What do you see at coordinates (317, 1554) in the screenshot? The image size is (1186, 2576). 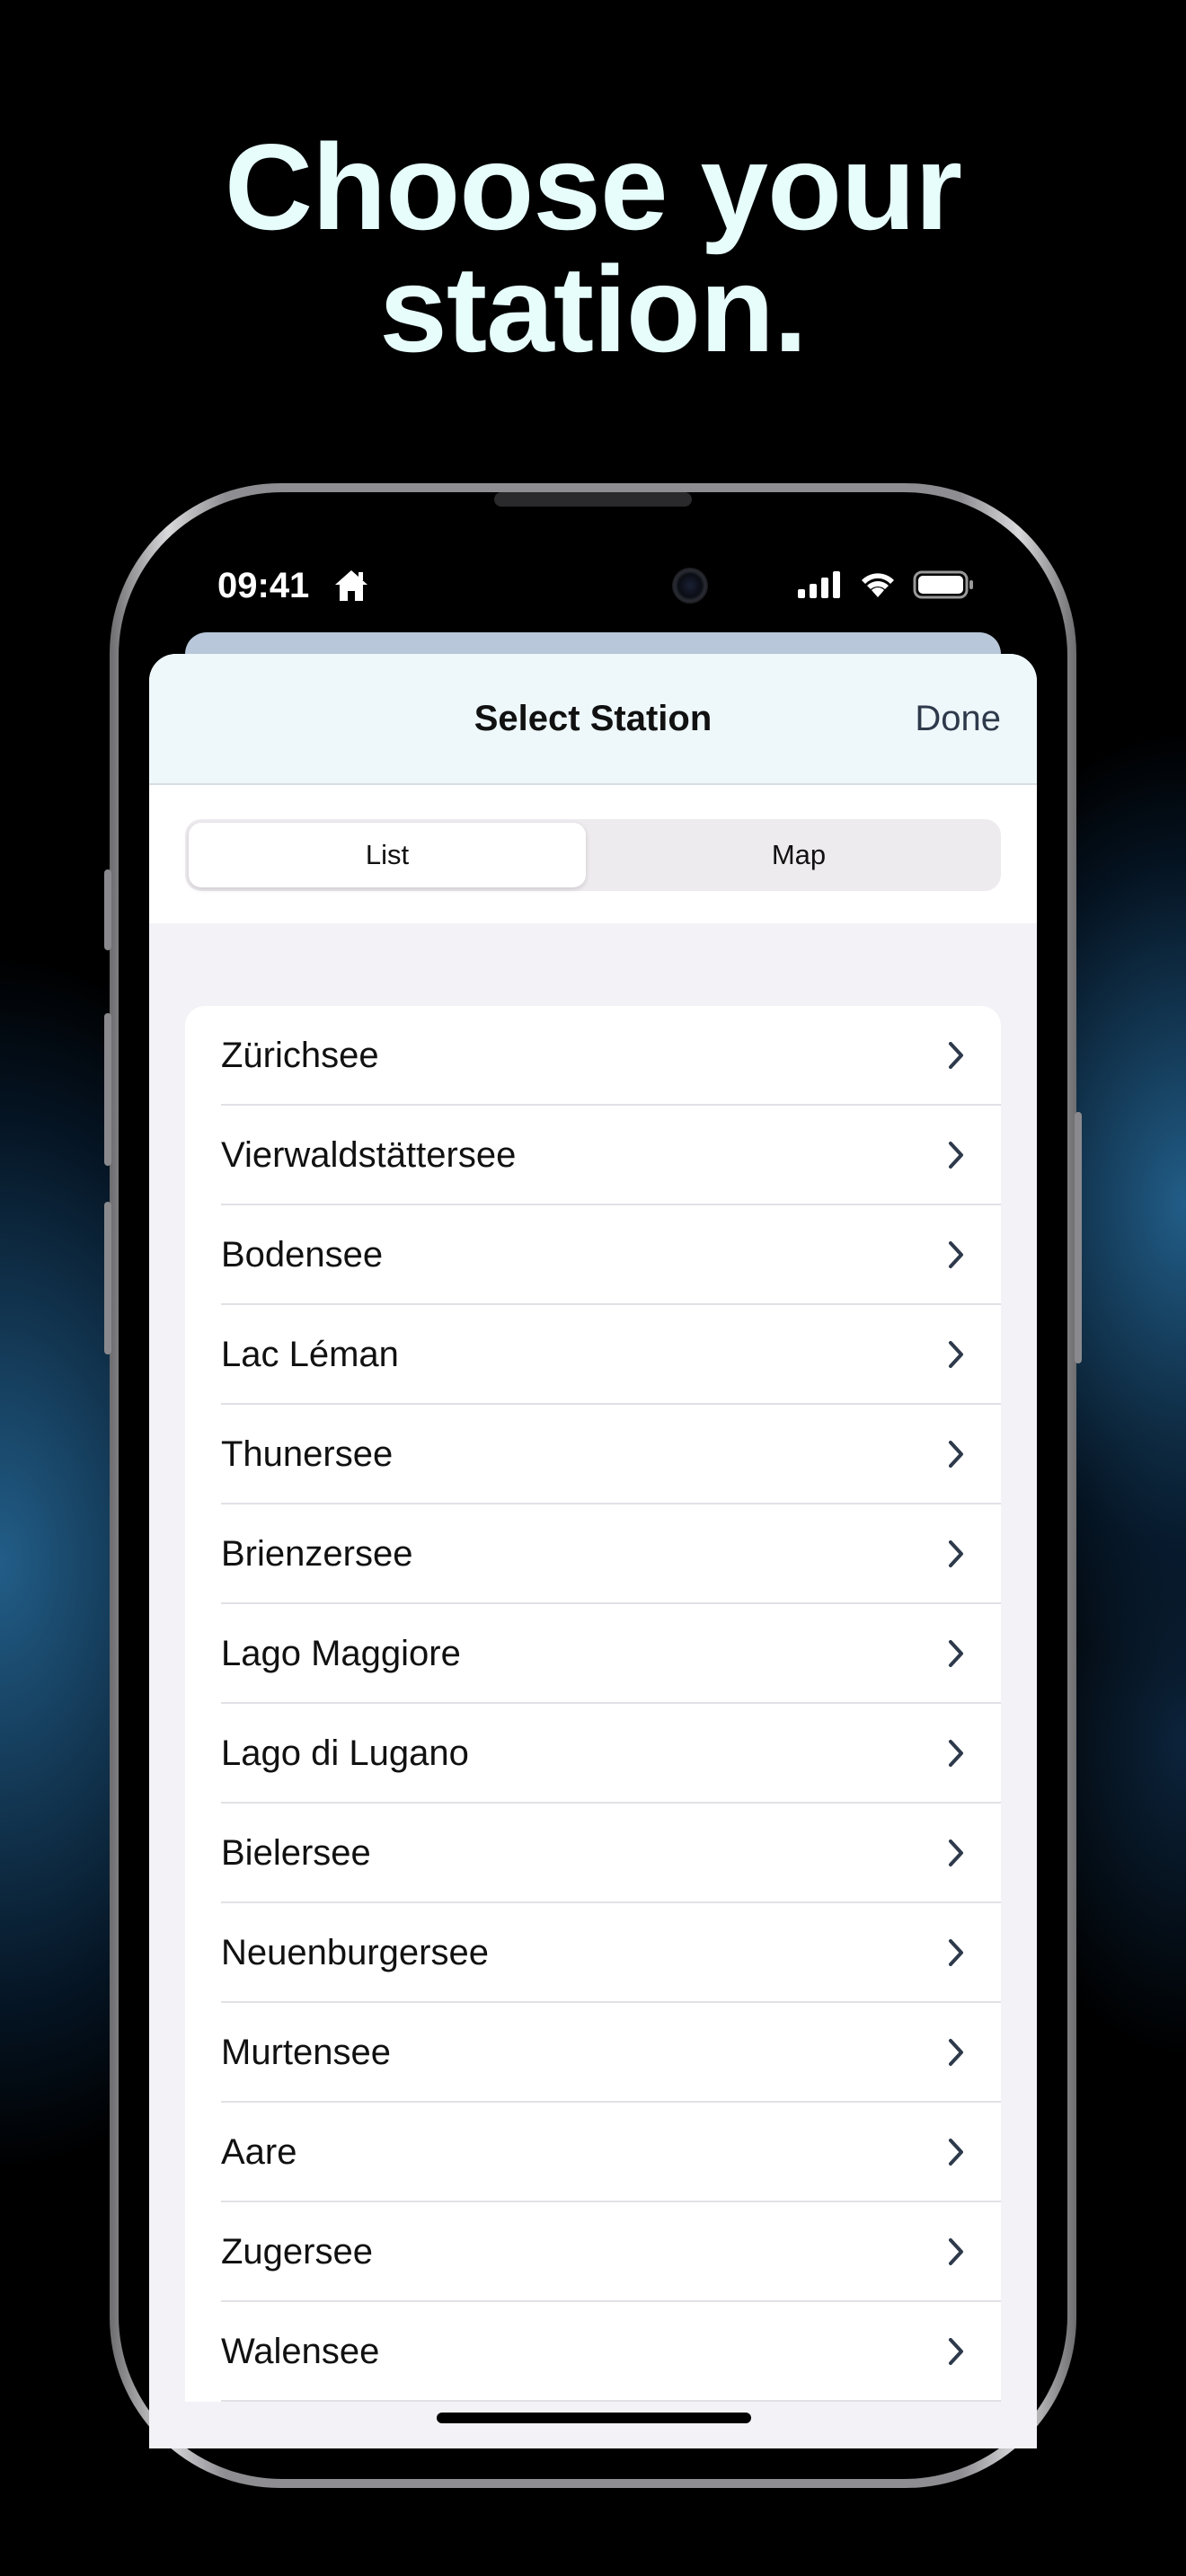 I see `station-name: Brienzersee` at bounding box center [317, 1554].